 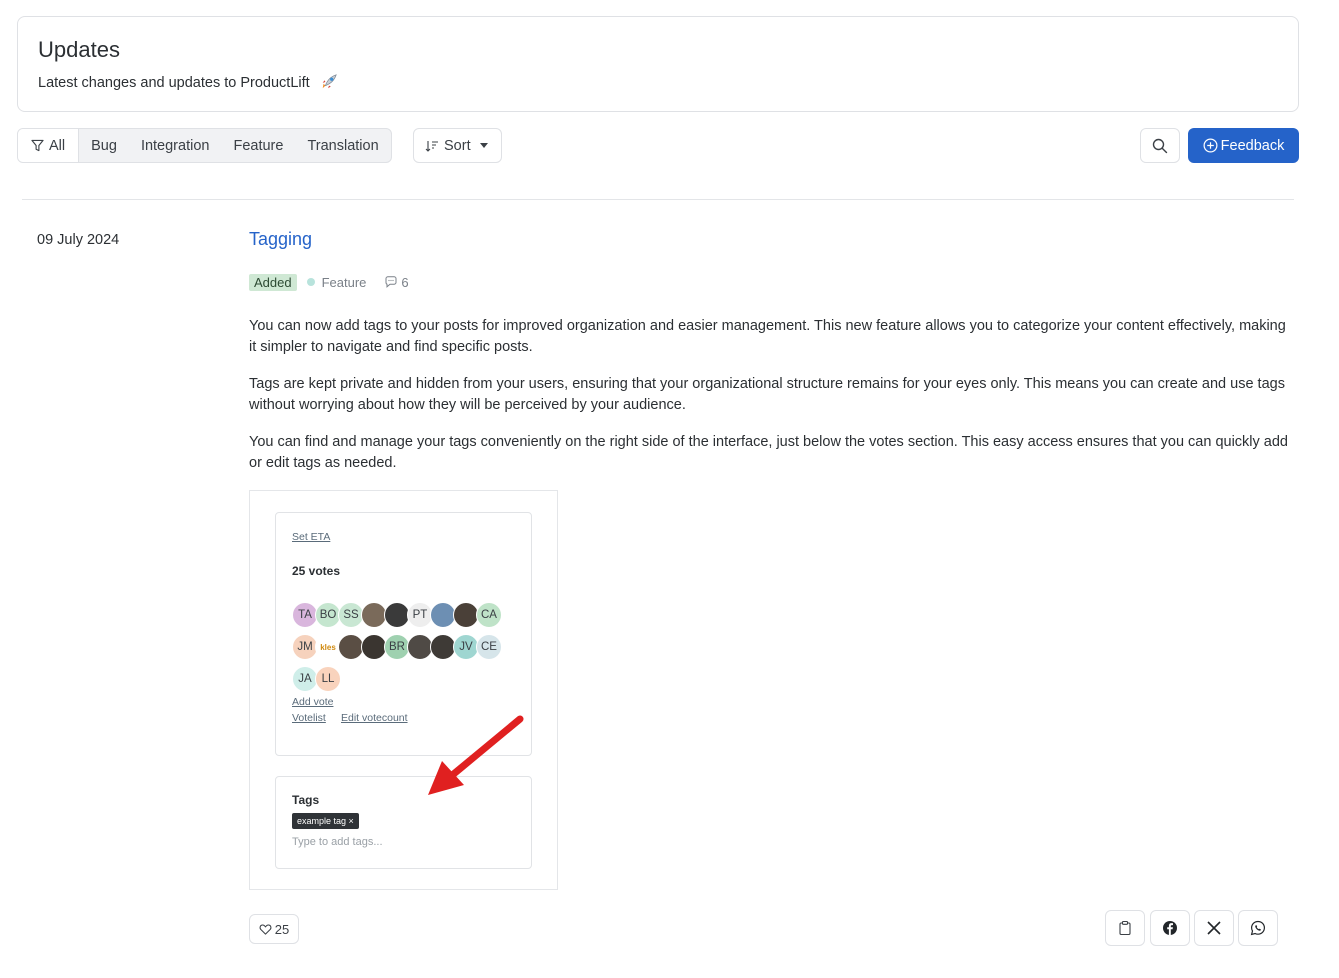 I want to click on post-category: Feature, so click(x=344, y=282).